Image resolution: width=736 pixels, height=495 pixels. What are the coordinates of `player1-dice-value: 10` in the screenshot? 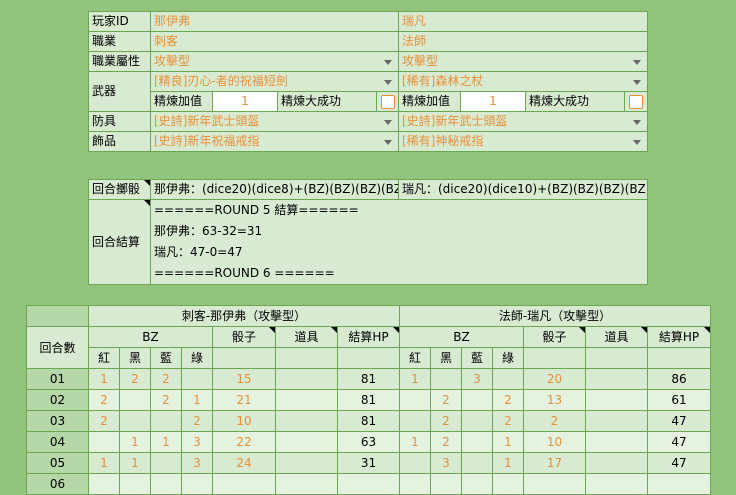 It's located at (244, 421).